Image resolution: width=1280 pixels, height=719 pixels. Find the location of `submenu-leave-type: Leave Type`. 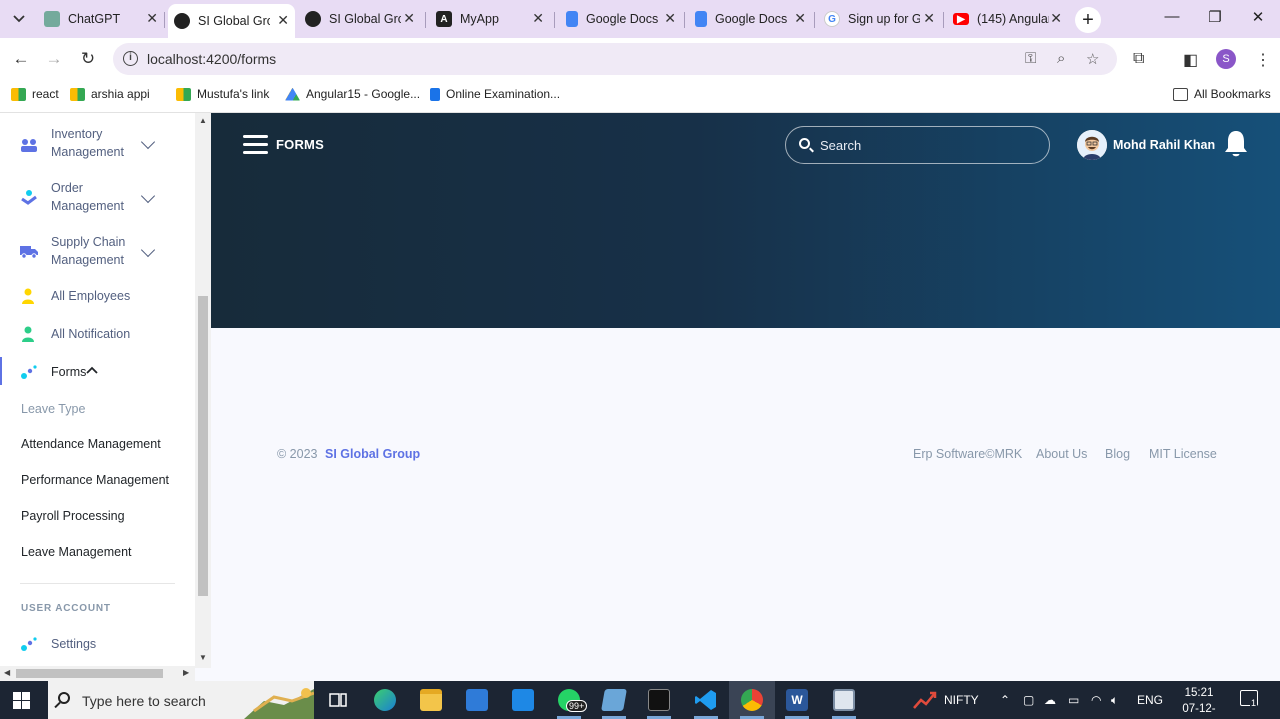

submenu-leave-type: Leave Type is located at coordinates (53, 409).